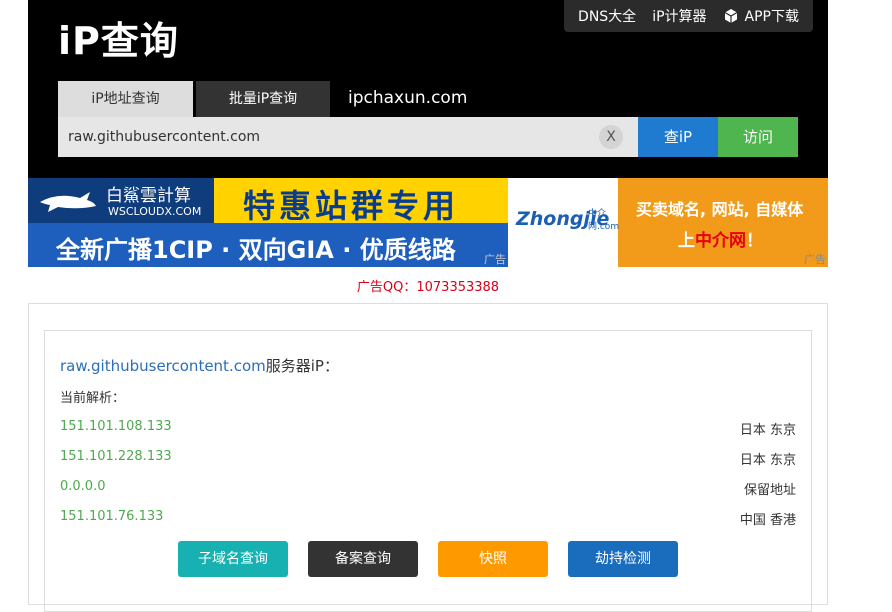 This screenshot has height=612, width=892. I want to click on site-domain: ipchaxun.com, so click(408, 98).